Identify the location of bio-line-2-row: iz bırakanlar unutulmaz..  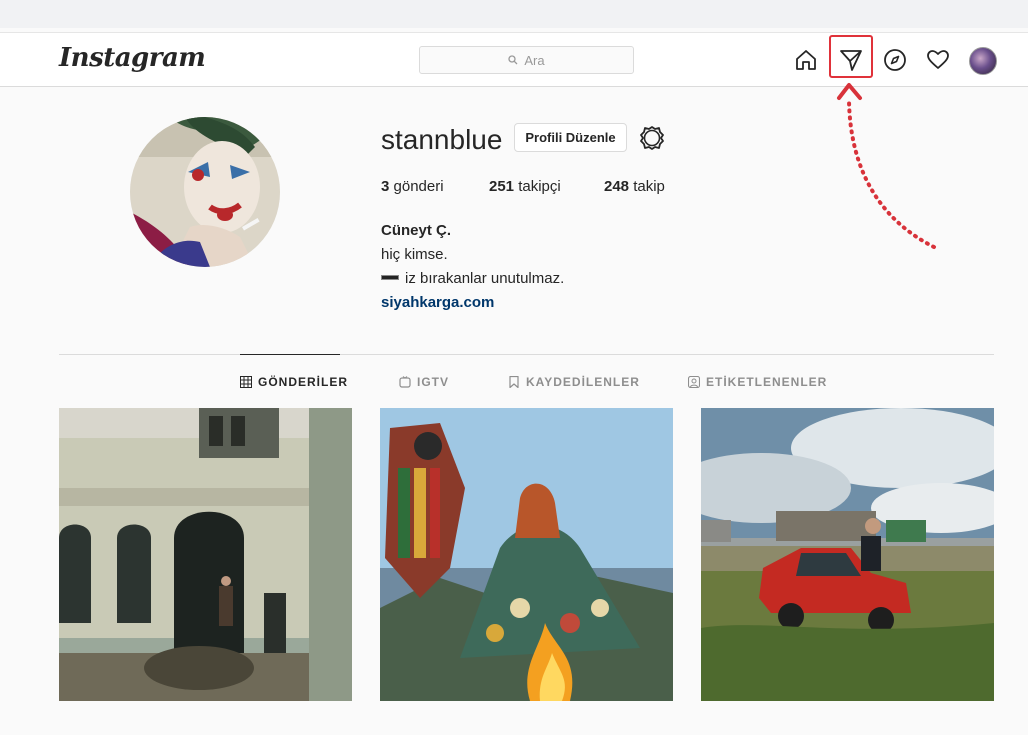
(472, 279).